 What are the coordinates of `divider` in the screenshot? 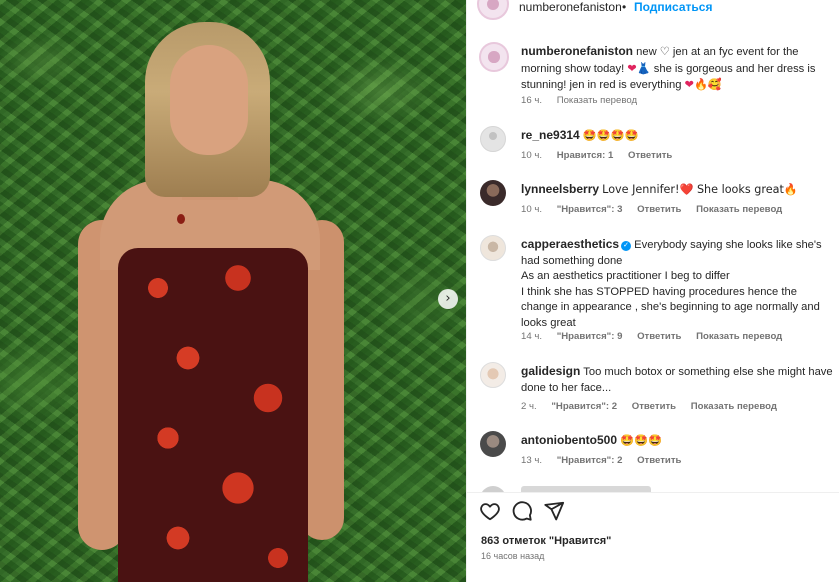 It's located at (653, 492).